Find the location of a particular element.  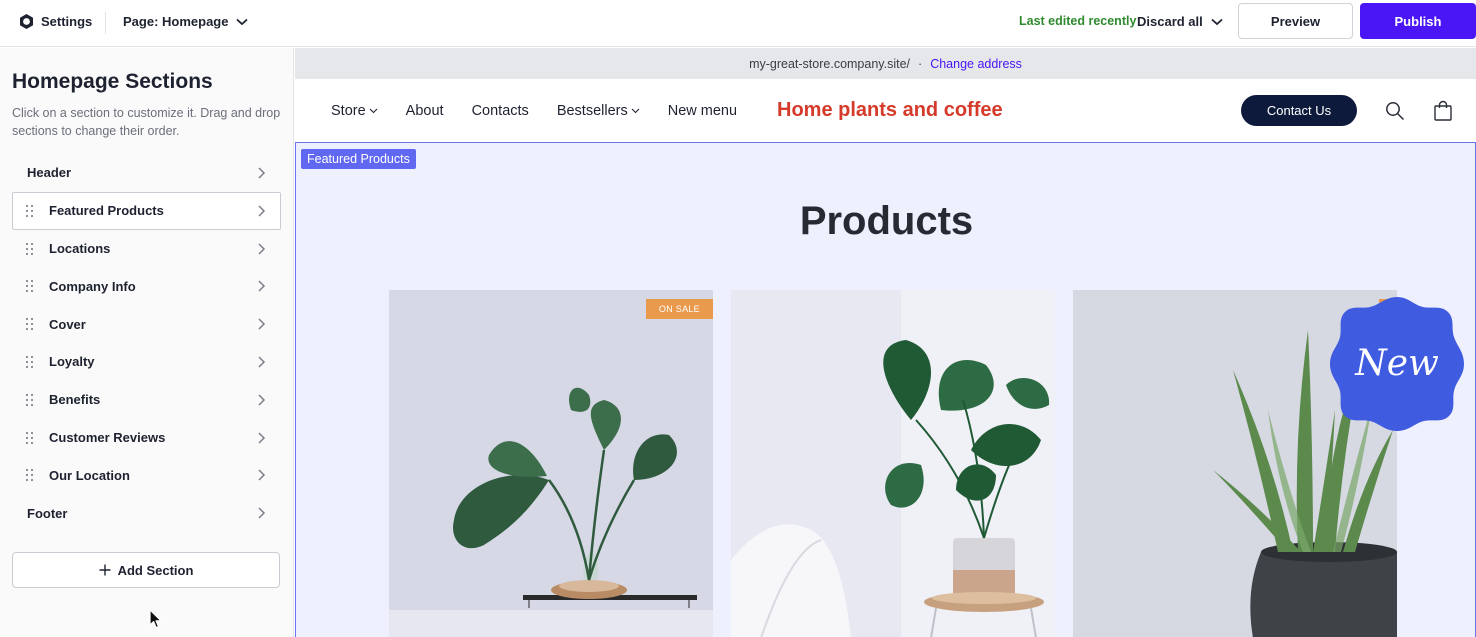

cursor-icon is located at coordinates (155, 619).